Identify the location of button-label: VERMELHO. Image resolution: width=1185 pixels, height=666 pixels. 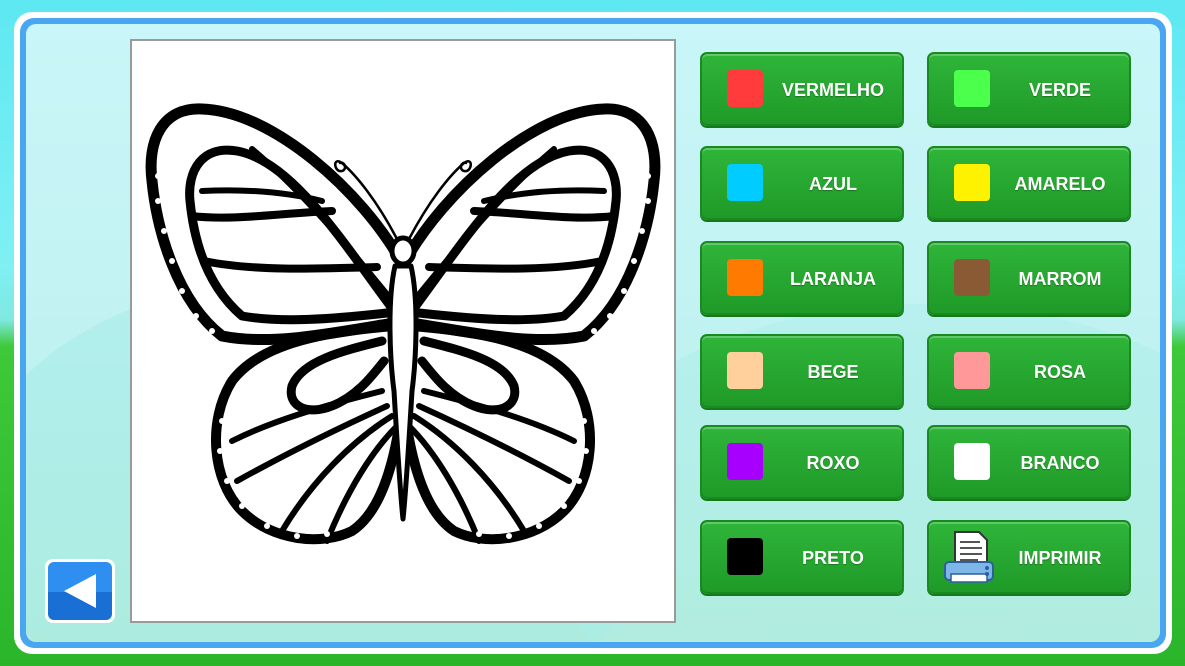
(832, 90).